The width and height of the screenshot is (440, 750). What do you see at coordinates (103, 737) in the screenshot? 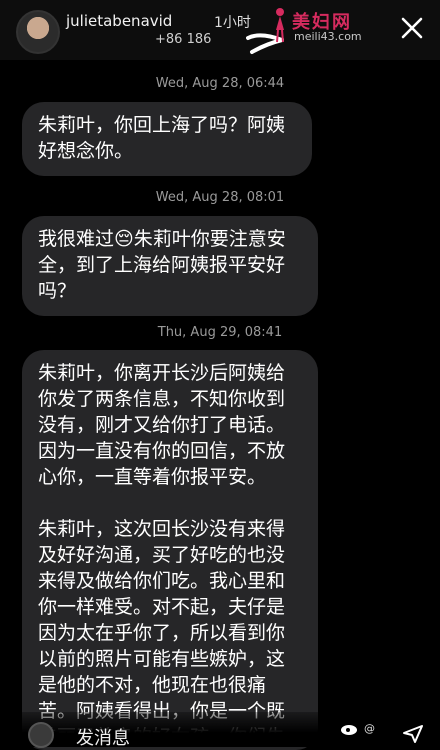
I see `message-input: 发消息` at bounding box center [103, 737].